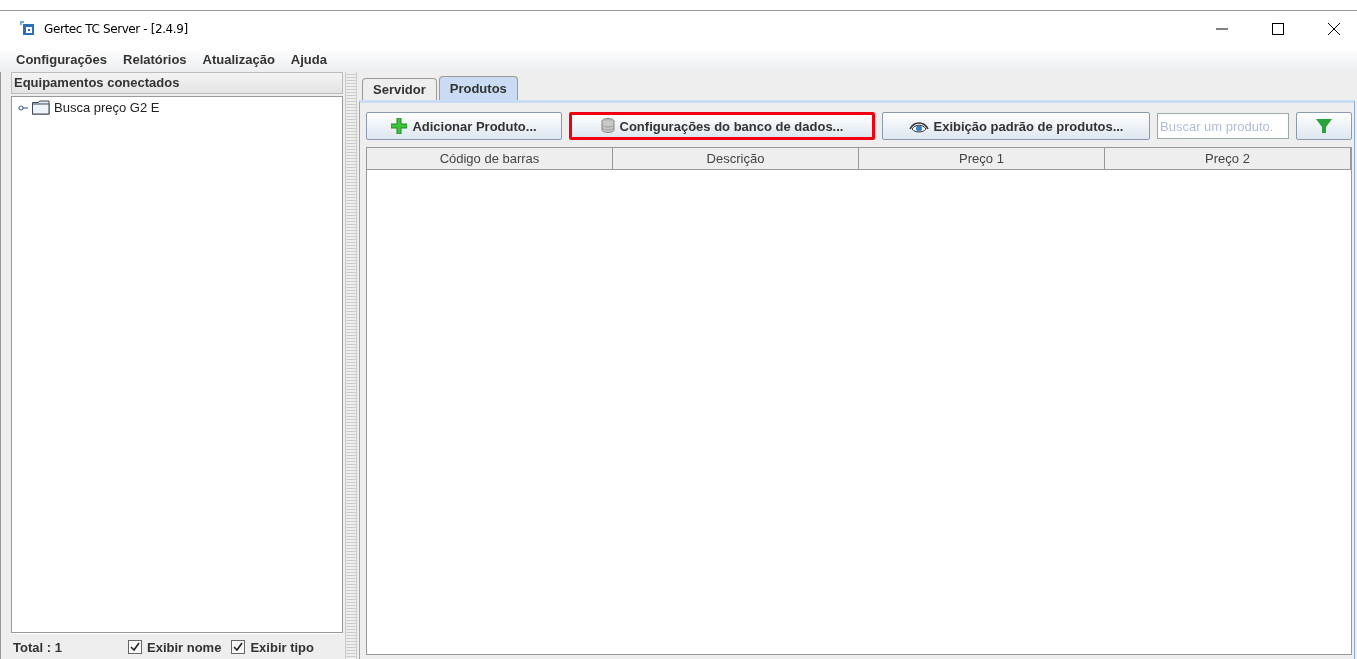 The image size is (1357, 659). I want to click on eye-icon, so click(918, 126).